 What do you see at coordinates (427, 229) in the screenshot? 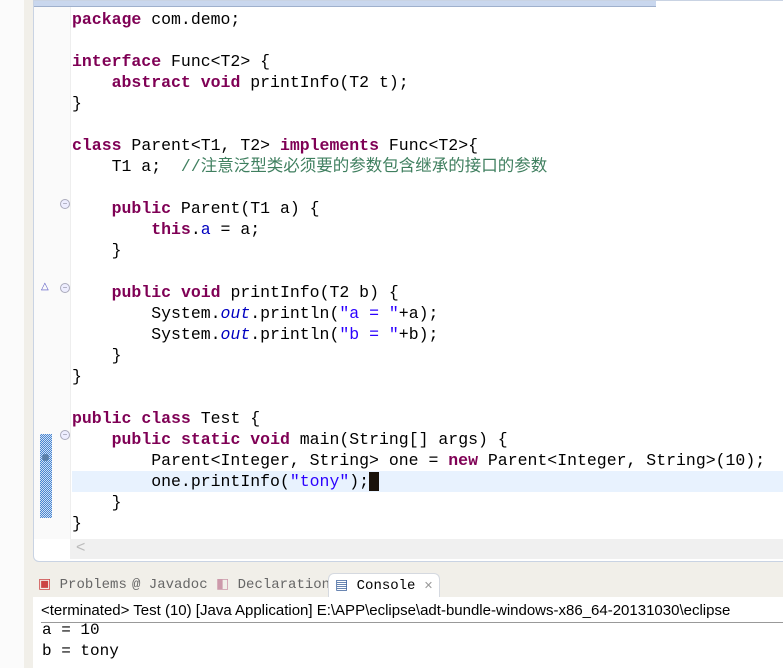
I see `code-line: this.a = a;` at bounding box center [427, 229].